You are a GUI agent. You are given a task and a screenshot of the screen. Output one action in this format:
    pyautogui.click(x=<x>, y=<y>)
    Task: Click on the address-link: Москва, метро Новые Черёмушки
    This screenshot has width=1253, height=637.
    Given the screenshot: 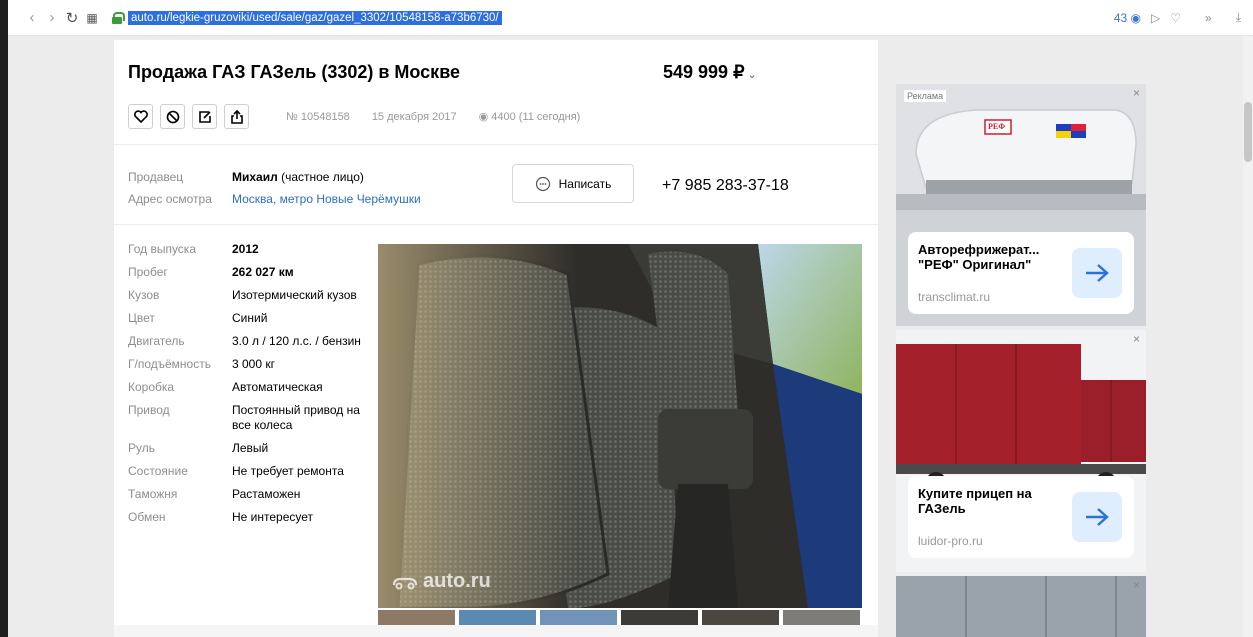 What is the action you would take?
    pyautogui.click(x=326, y=199)
    